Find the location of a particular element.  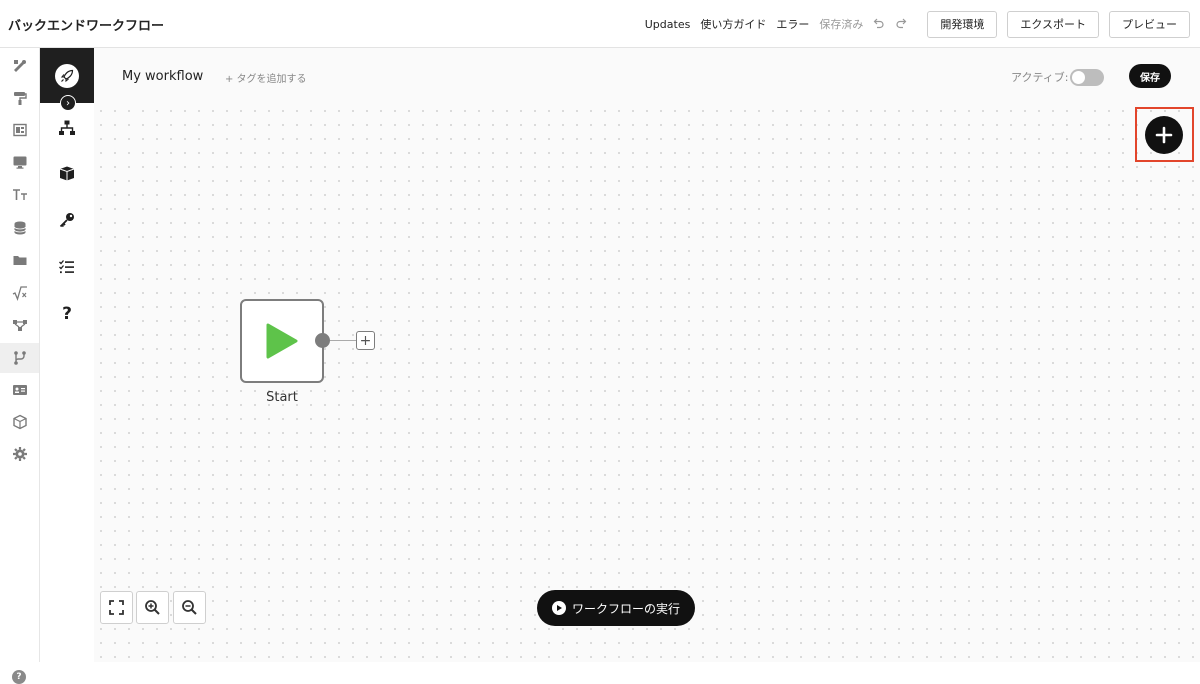

plus-icon is located at coordinates (1164, 135).